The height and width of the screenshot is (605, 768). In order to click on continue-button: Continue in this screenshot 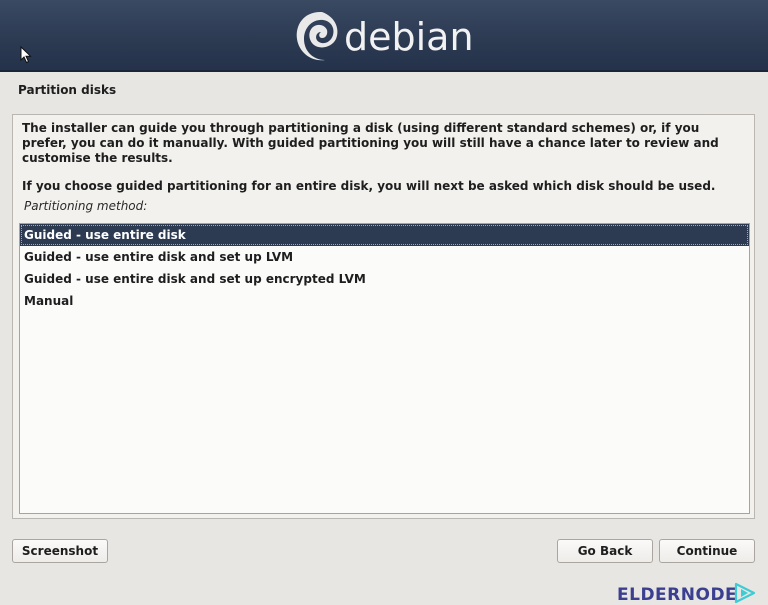, I will do `click(707, 551)`.